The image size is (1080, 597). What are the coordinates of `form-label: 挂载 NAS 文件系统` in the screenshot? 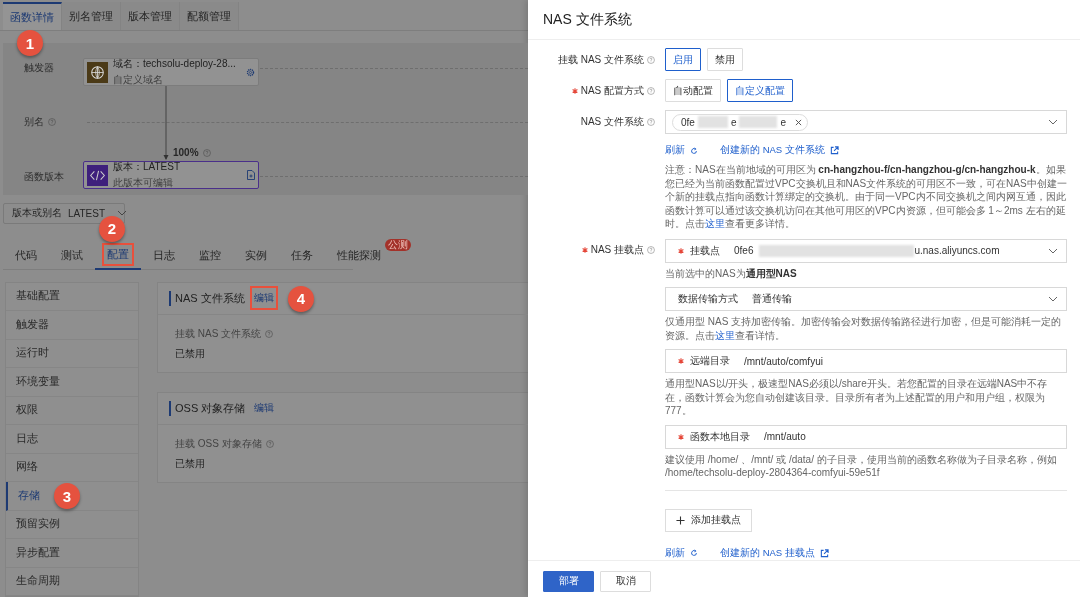 It's located at (600, 59).